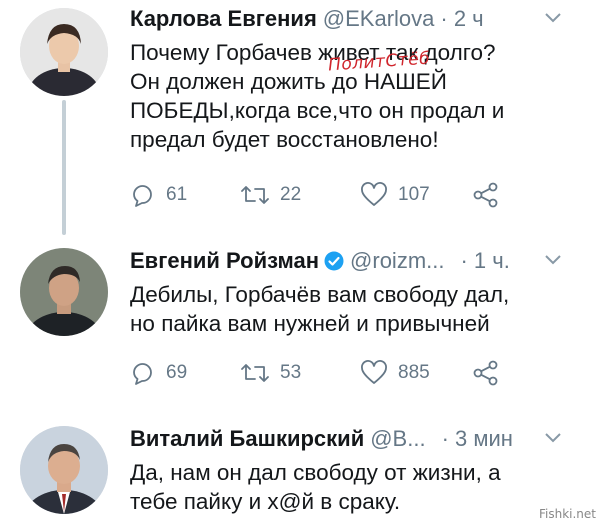 This screenshot has width=600, height=527. Describe the element at coordinates (477, 439) in the screenshot. I see `timestamp: · 3 мин` at that location.